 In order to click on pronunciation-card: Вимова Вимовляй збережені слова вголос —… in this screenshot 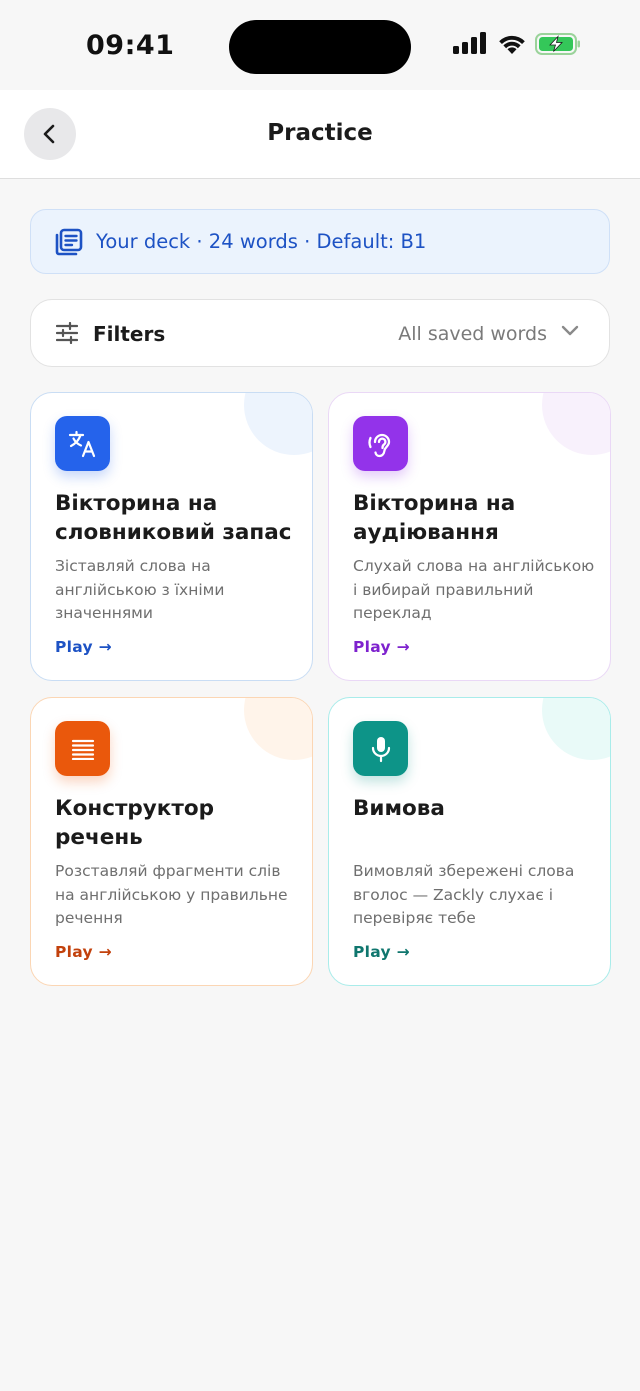, I will do `click(469, 841)`.